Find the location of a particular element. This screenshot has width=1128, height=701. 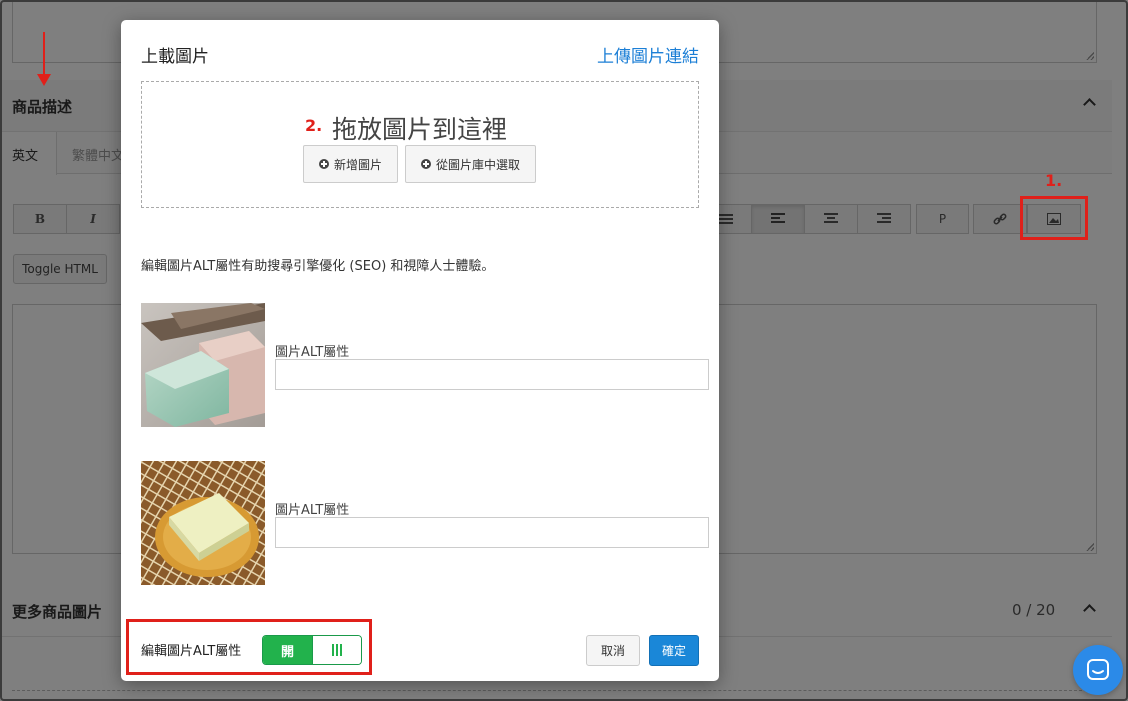

confirm-button: 確定 is located at coordinates (674, 650).